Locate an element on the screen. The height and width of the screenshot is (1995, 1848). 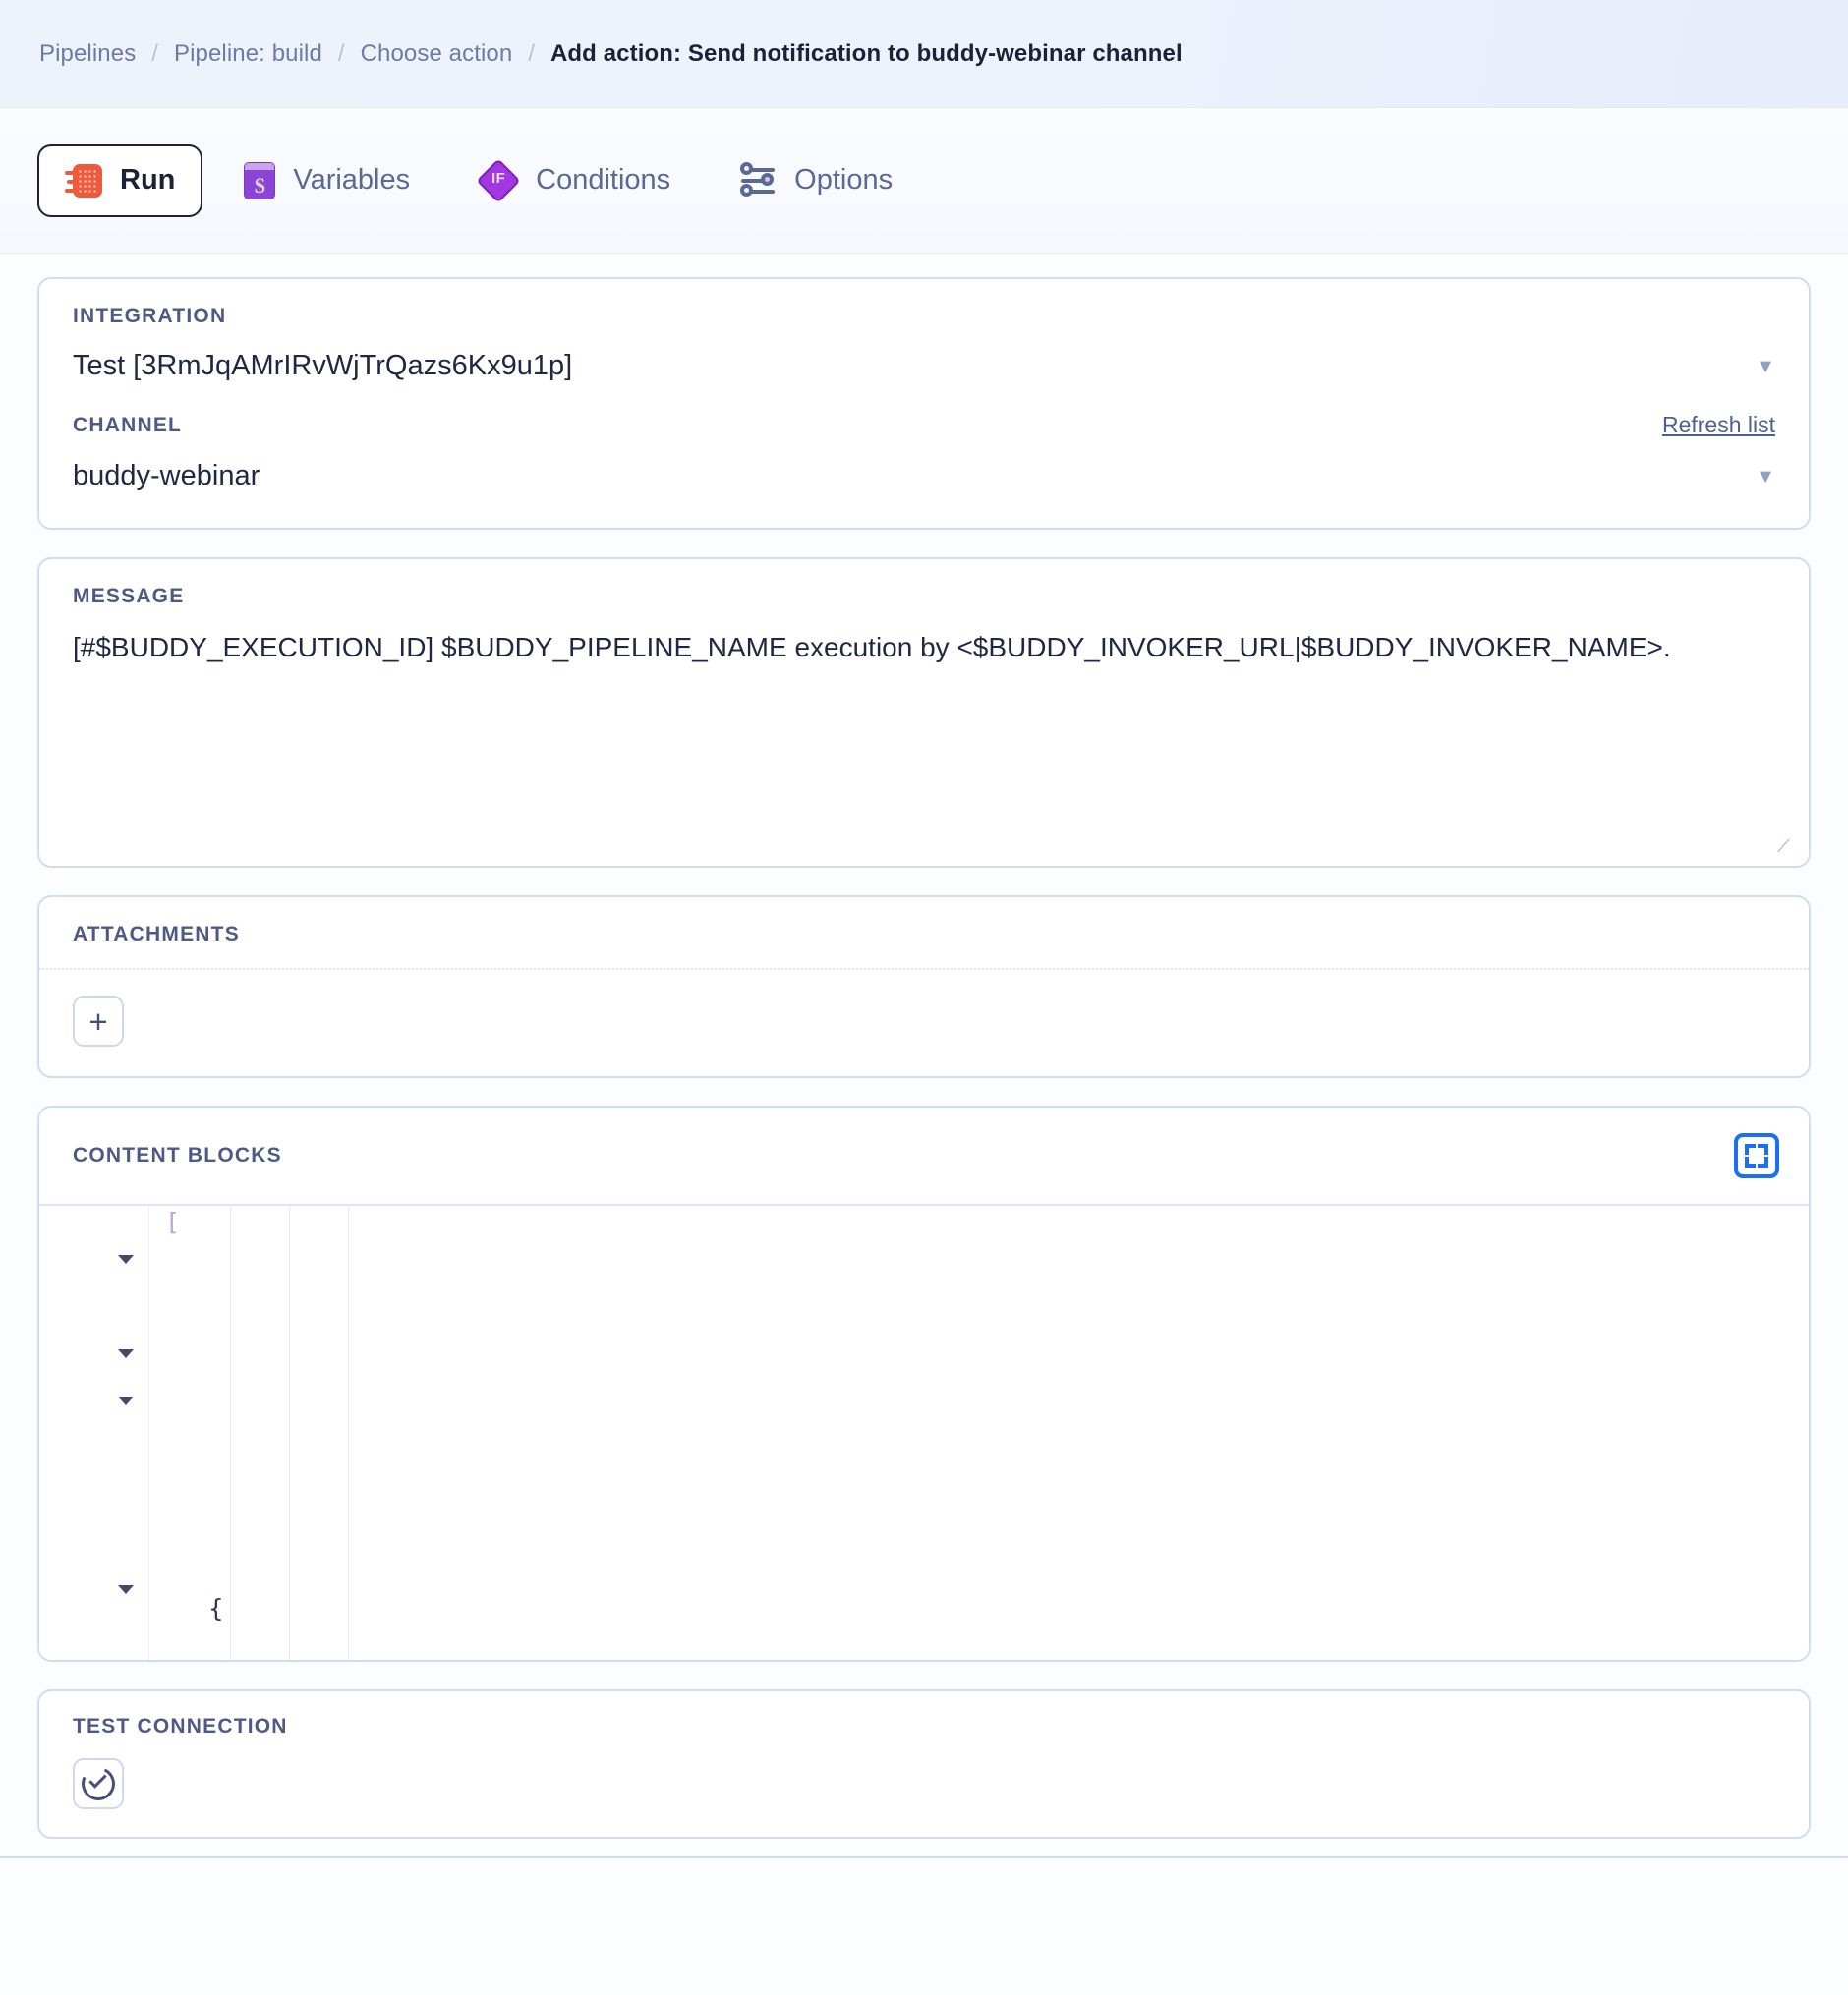
breadcrumb-item-pipeline-build: Pipeline: build is located at coordinates (248, 54).